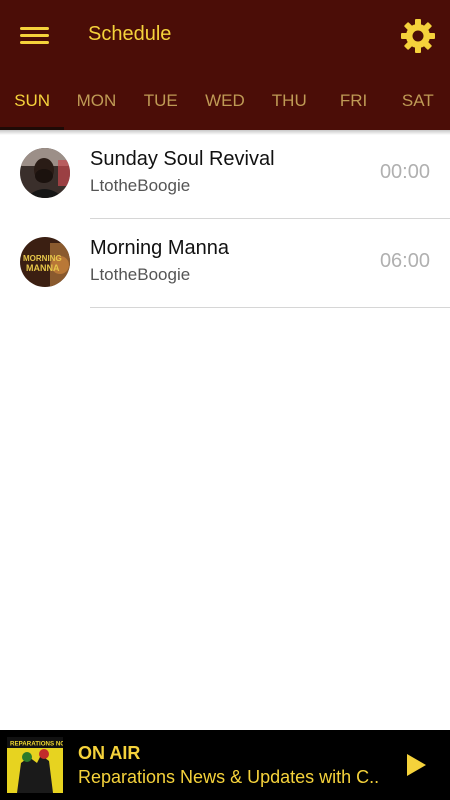  Describe the element at coordinates (225, 36) in the screenshot. I see `app-bar: Schedule` at that location.